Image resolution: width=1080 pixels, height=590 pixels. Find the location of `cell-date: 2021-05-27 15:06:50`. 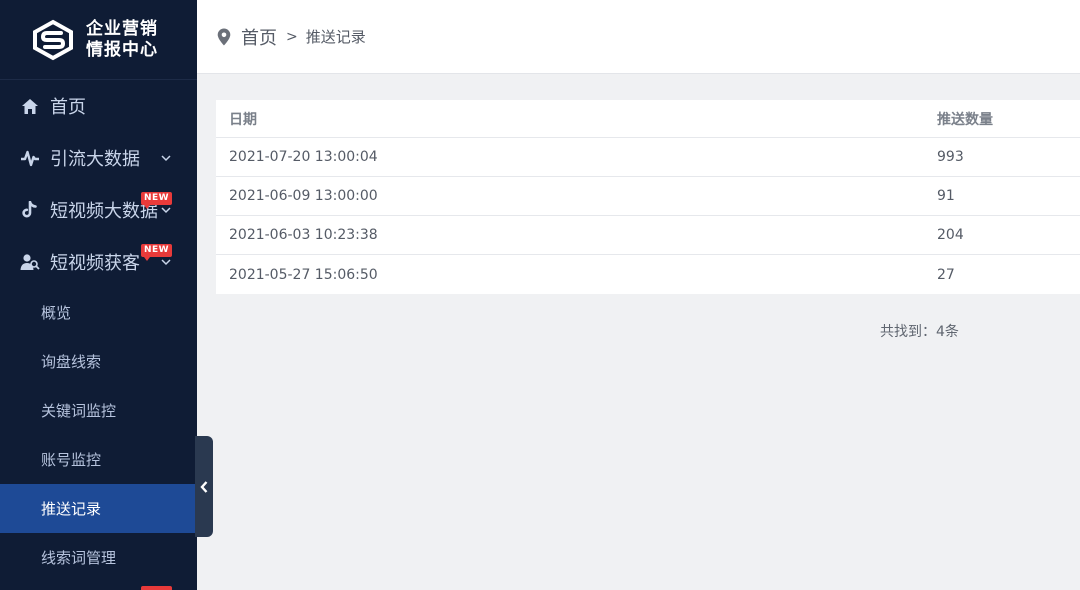

cell-date: 2021-05-27 15:06:50 is located at coordinates (303, 274).